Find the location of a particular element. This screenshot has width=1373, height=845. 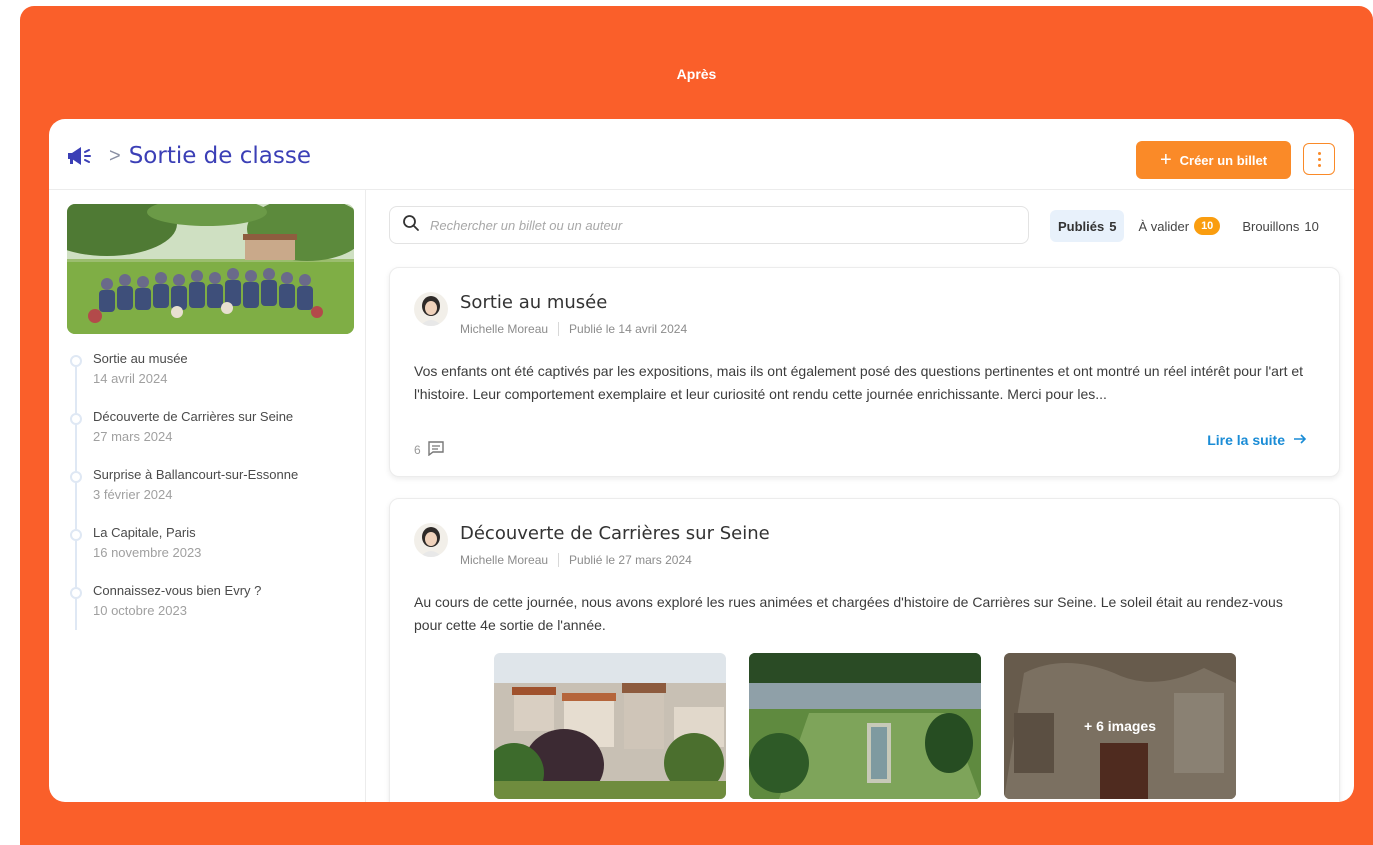

timeline-item-date: 16 novembre 2023 is located at coordinates (147, 552).